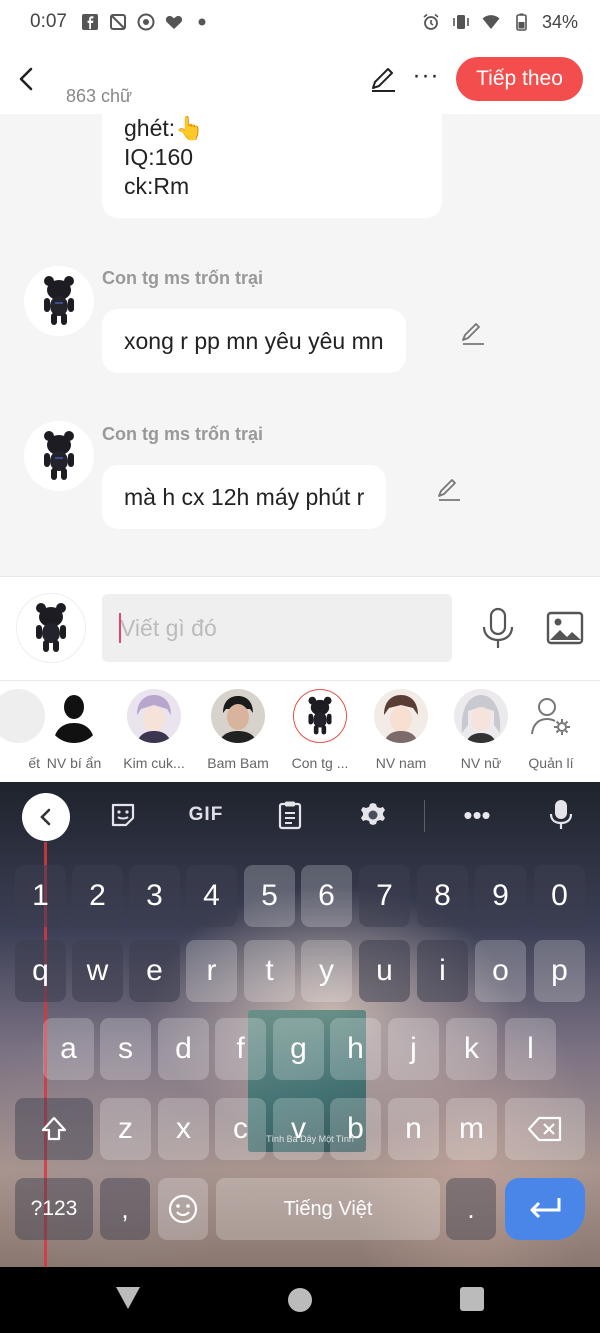  What do you see at coordinates (481, 730) in the screenshot?
I see `character-item: NV nữ` at bounding box center [481, 730].